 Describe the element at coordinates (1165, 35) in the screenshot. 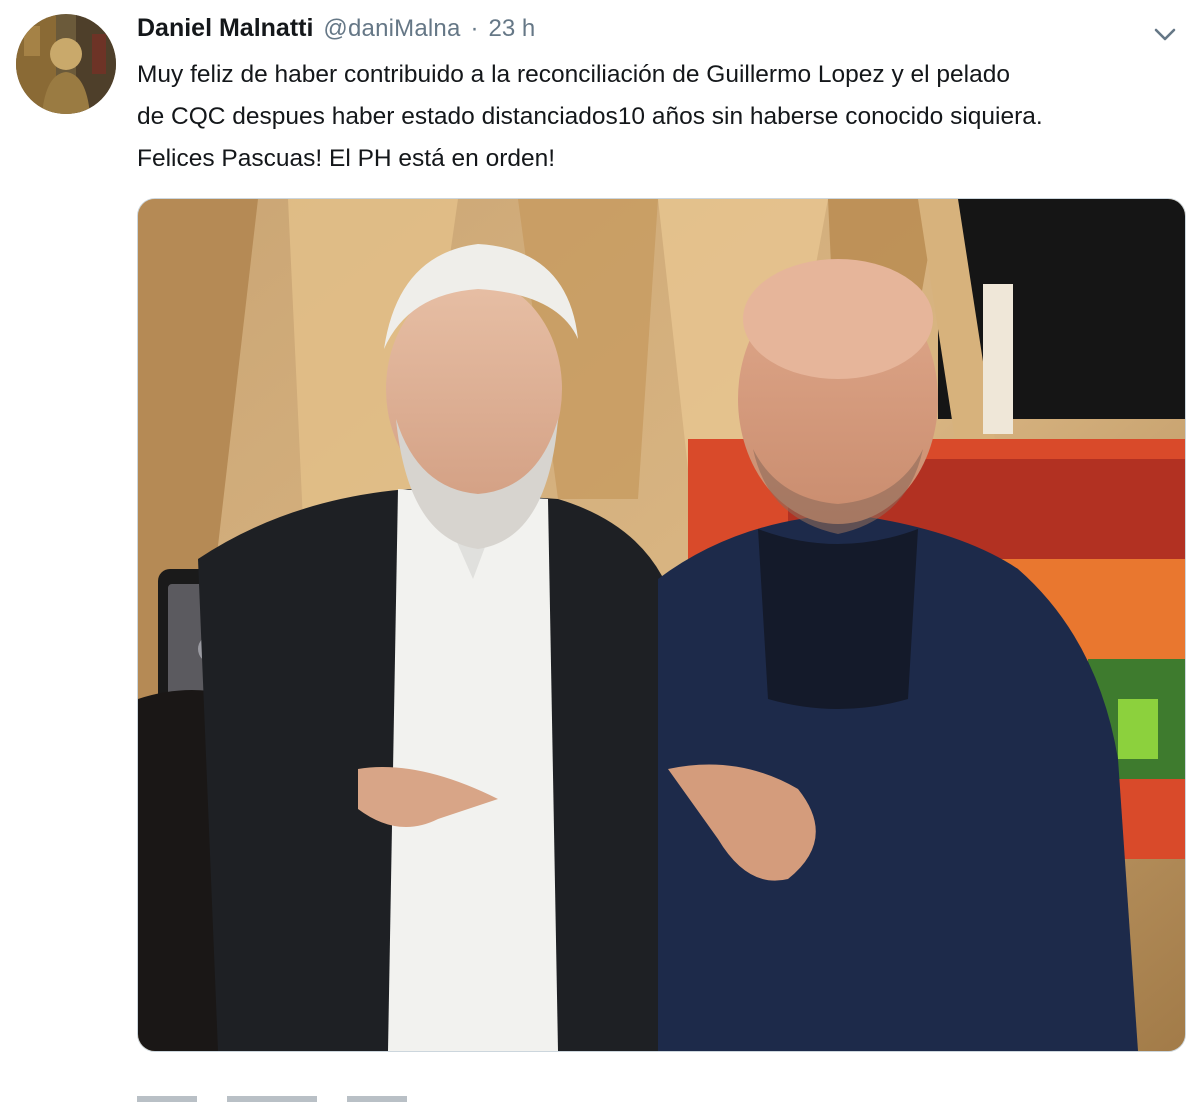

I see `chevron-down-icon` at that location.